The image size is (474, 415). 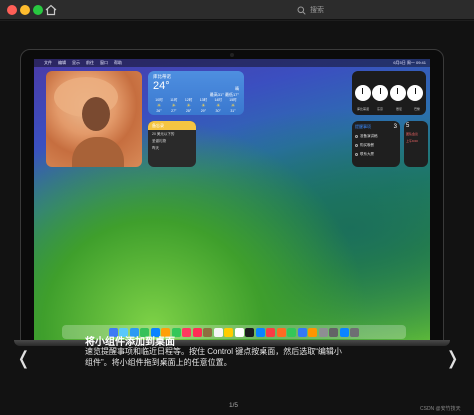 What do you see at coordinates (409, 62) in the screenshot?
I see `menubar-clock: 6月5日 周一 09:41` at bounding box center [409, 62].